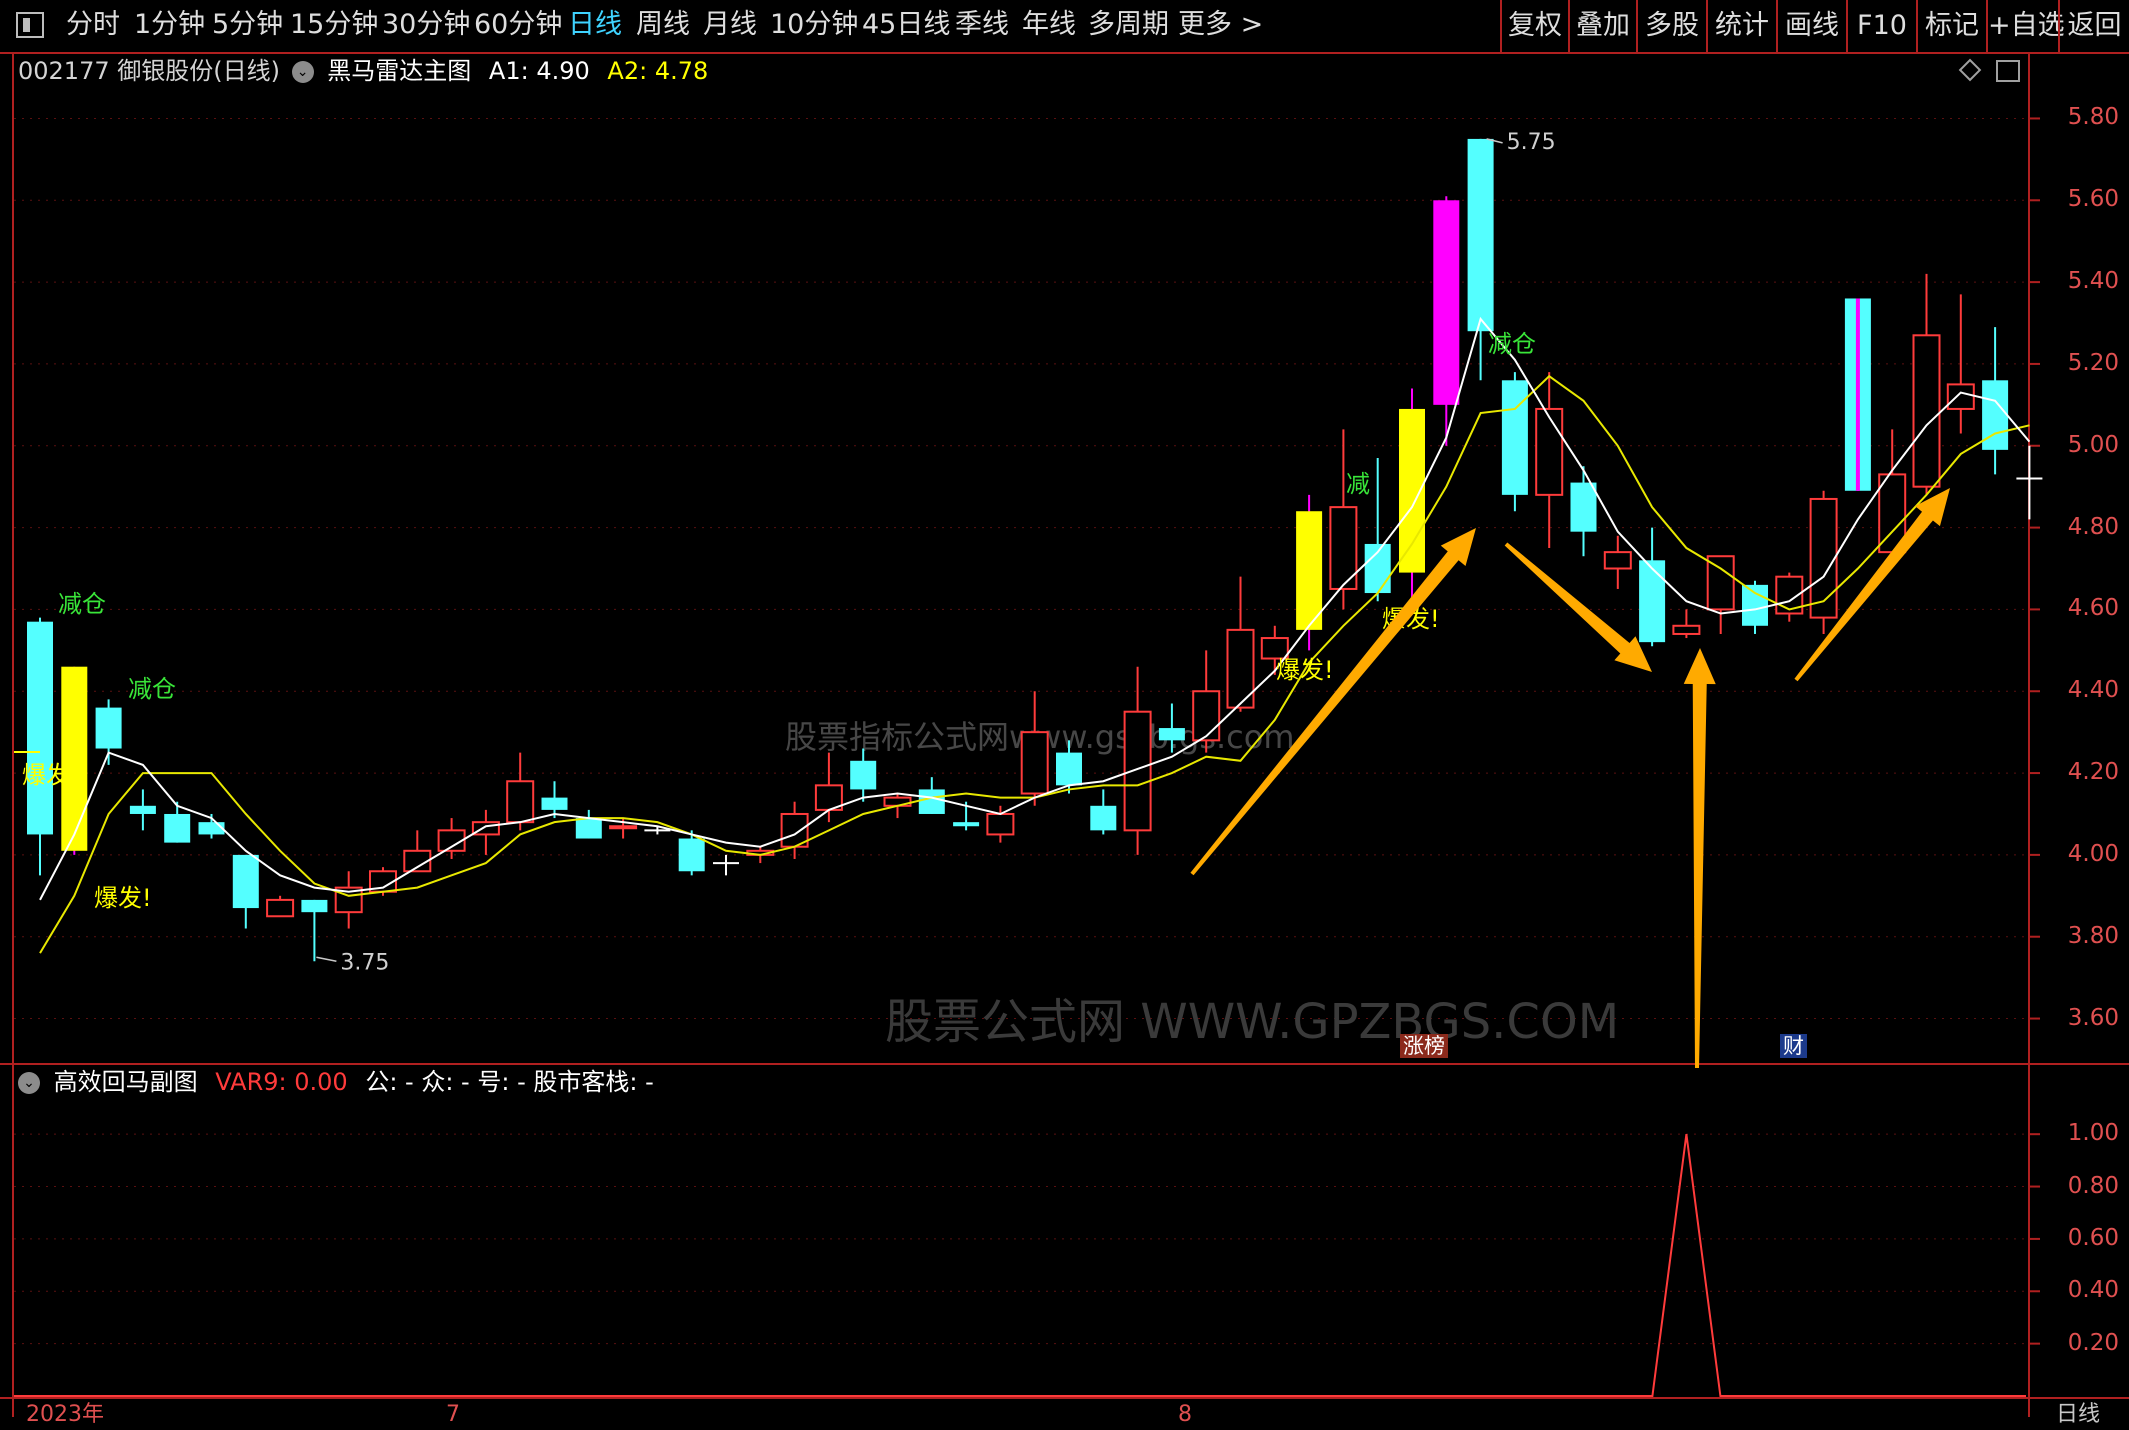 This screenshot has height=1430, width=2129. Describe the element at coordinates (1424, 1046) in the screenshot. I see `limit-up-badge: 涨榜` at that location.